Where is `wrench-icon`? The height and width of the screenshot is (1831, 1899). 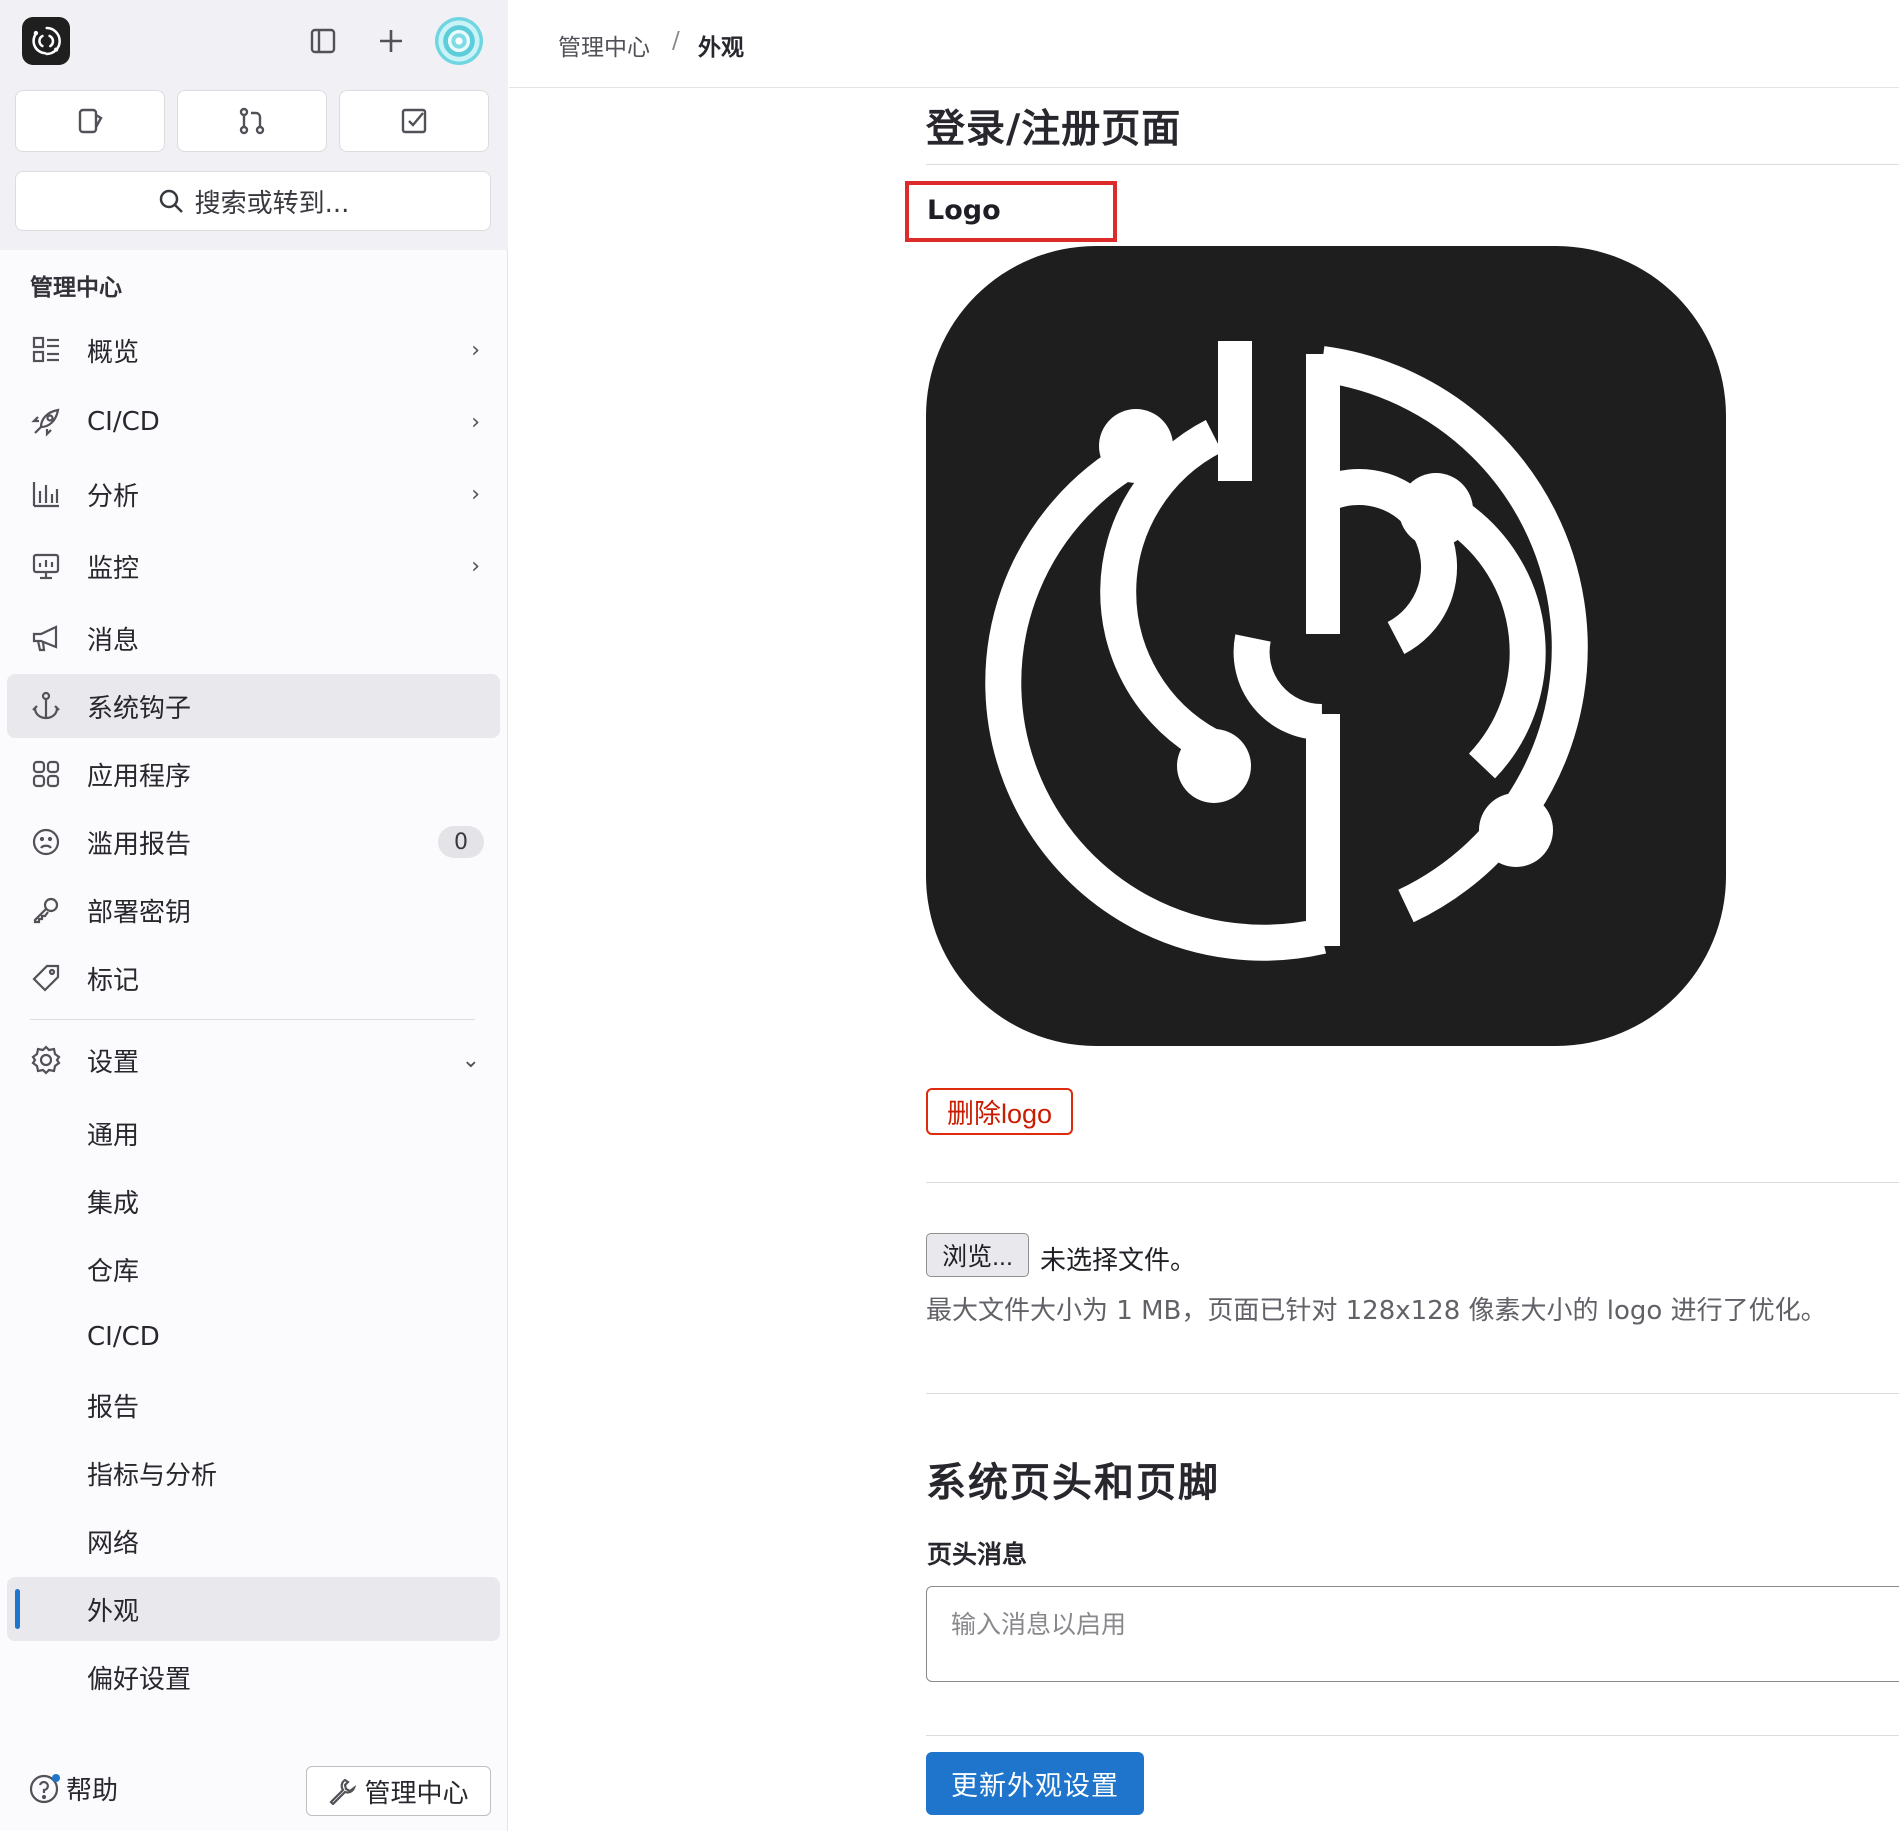 wrench-icon is located at coordinates (343, 1791).